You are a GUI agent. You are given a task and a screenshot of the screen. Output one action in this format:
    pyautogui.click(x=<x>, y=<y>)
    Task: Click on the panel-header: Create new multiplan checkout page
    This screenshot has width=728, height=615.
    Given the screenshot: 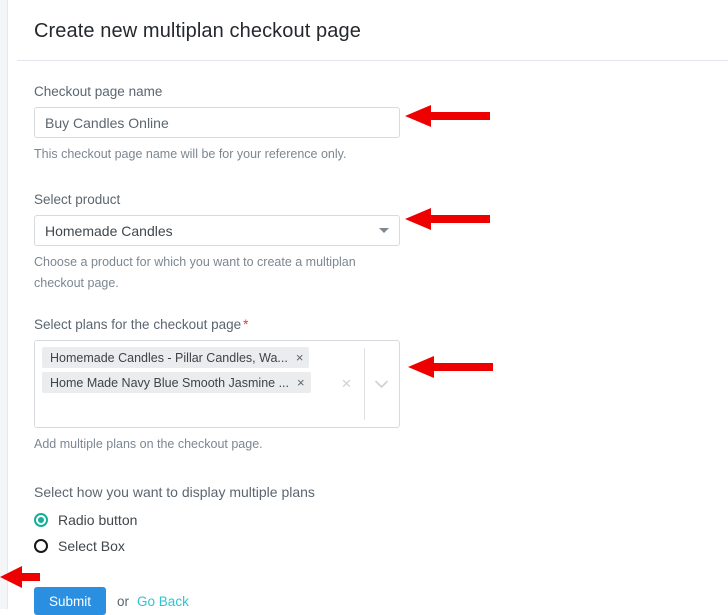 What is the action you would take?
    pyautogui.click(x=368, y=30)
    